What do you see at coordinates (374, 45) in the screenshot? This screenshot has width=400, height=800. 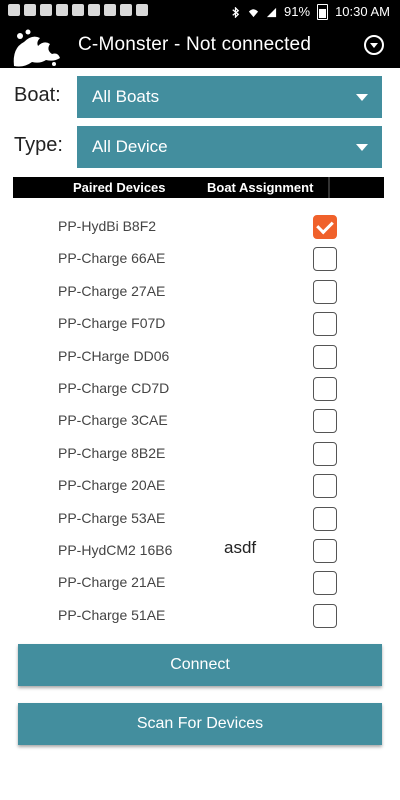 I see `dropdown-circle-icon` at bounding box center [374, 45].